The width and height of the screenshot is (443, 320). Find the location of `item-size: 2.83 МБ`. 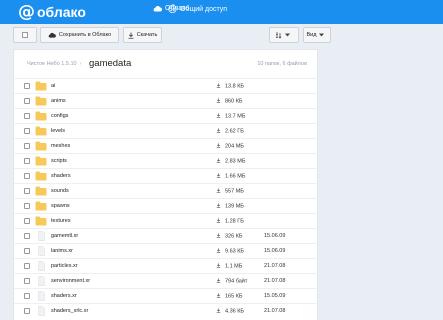

item-size: 2.83 МБ is located at coordinates (230, 161).